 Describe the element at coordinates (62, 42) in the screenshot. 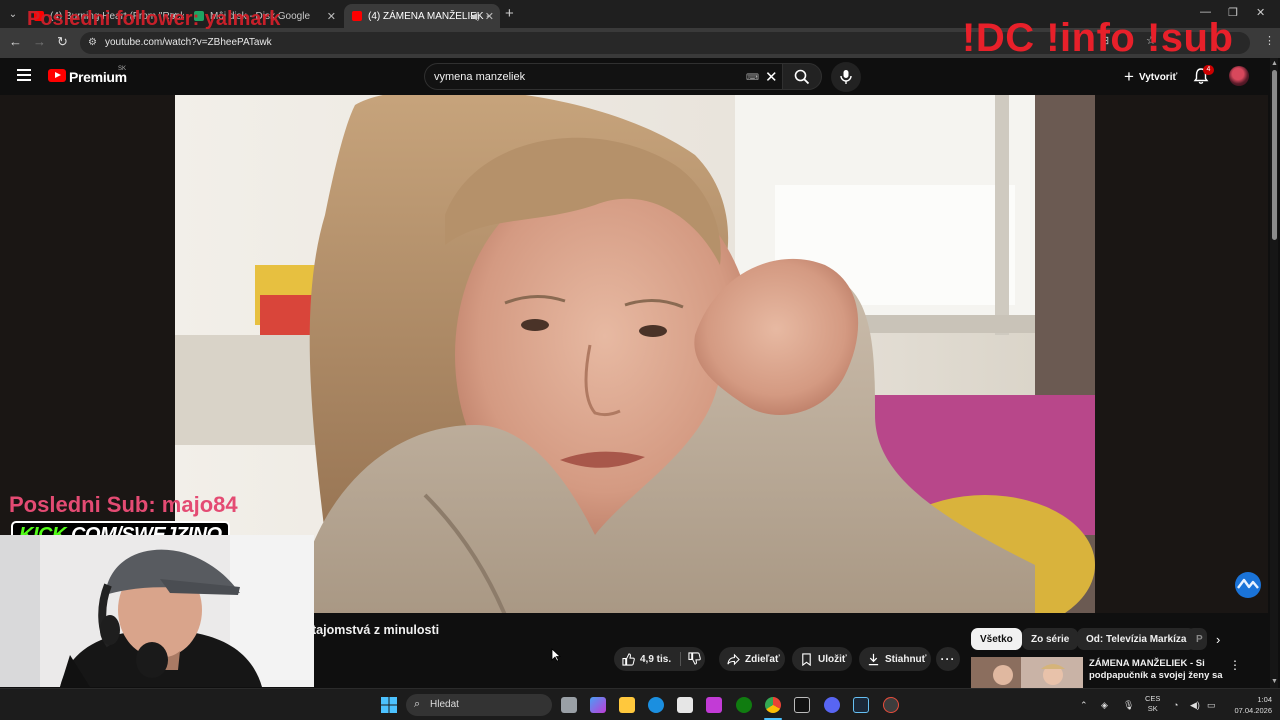

I see `reload-icon: ↻` at that location.